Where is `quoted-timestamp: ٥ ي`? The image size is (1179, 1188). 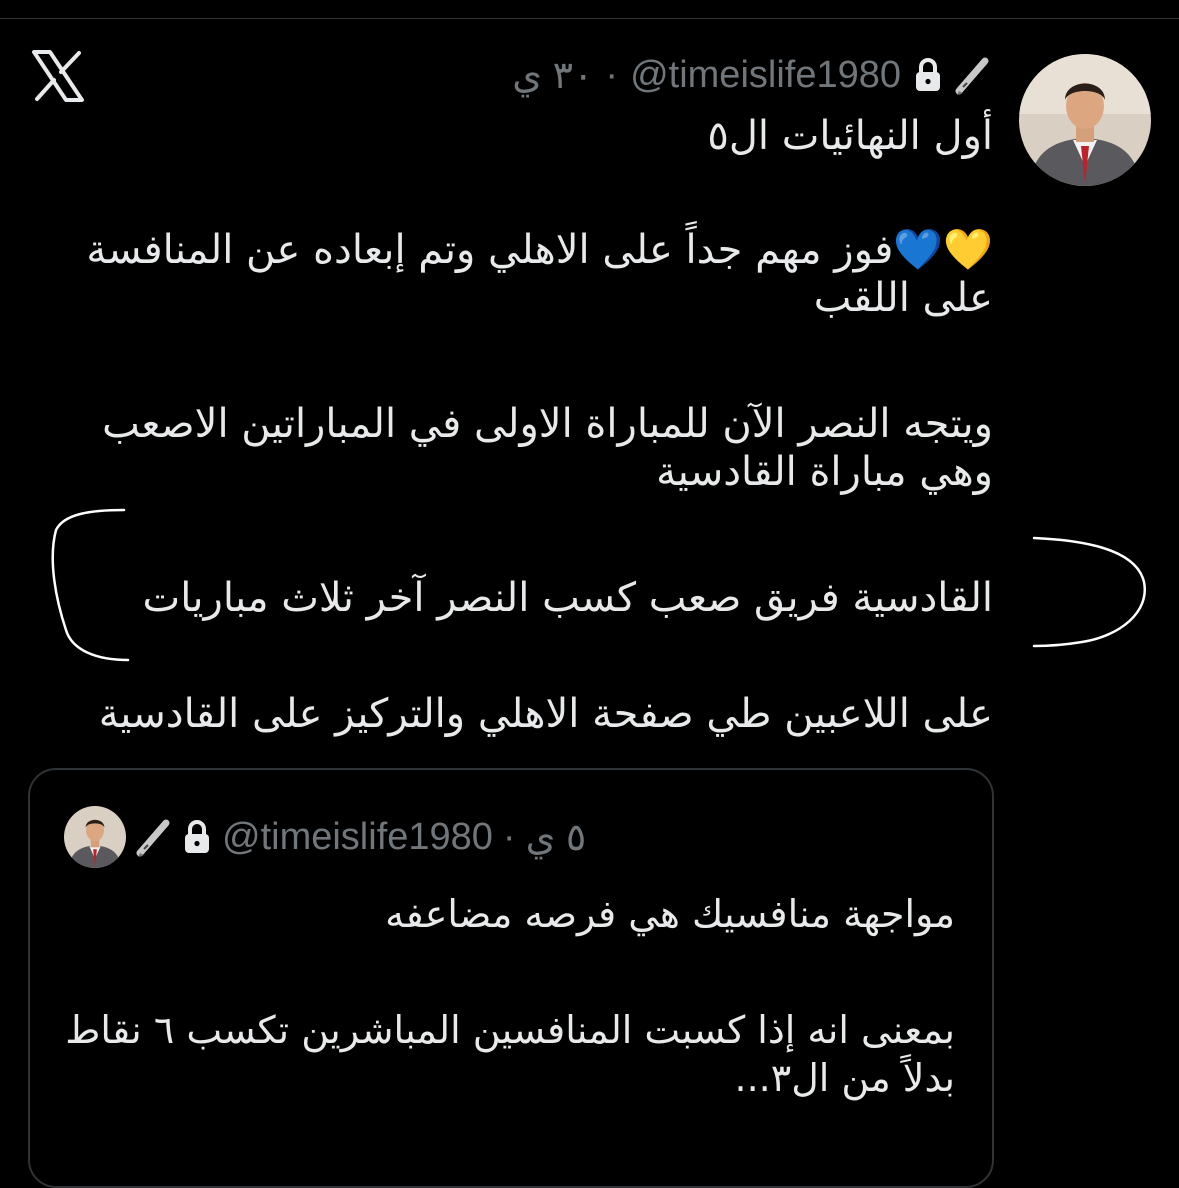
quoted-timestamp: ٥ ي is located at coordinates (556, 837).